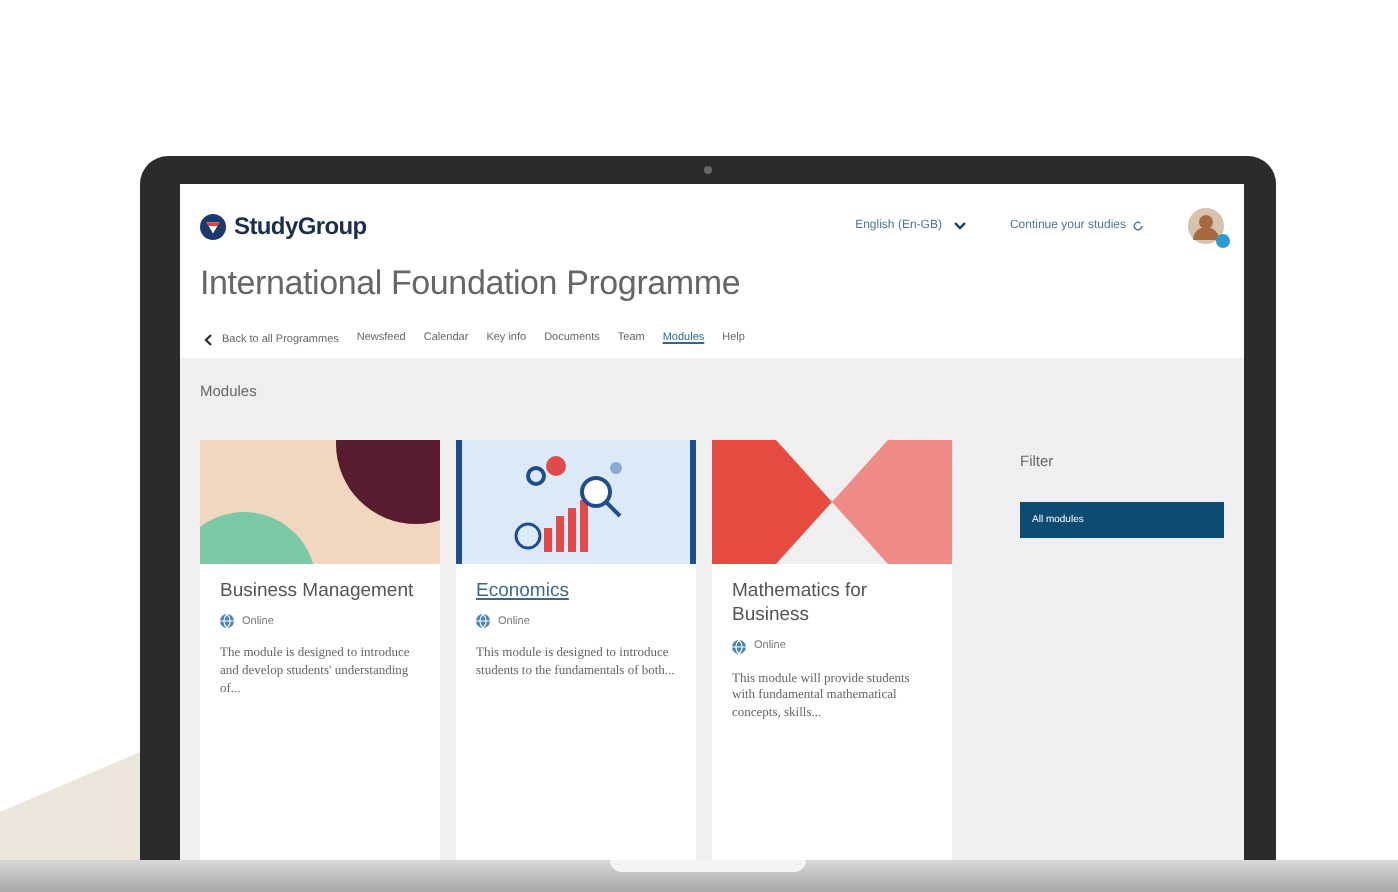  I want to click on refresh-icon, so click(1138, 226).